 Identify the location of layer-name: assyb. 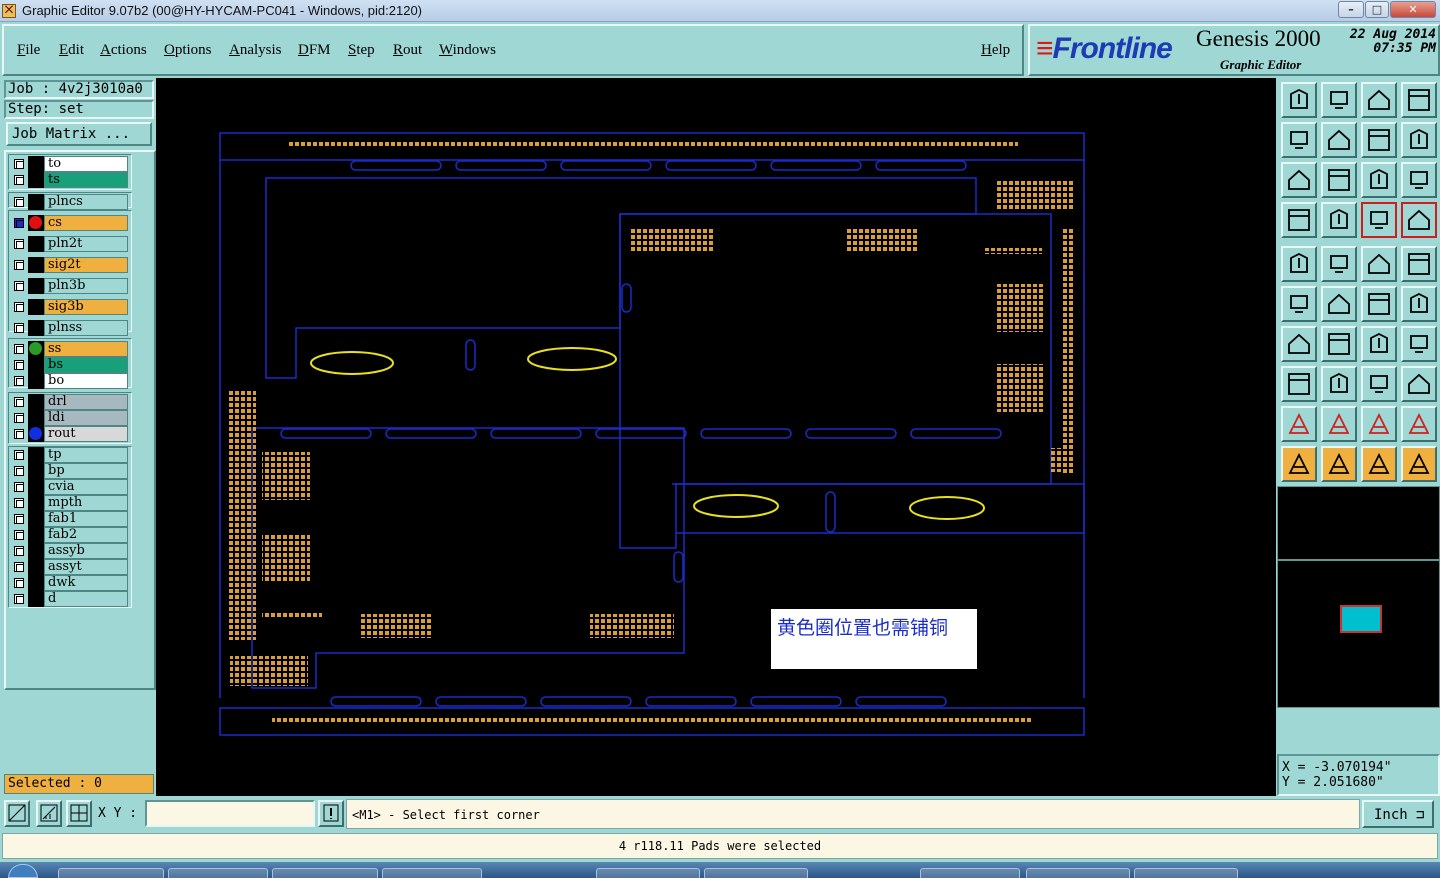
(86, 551).